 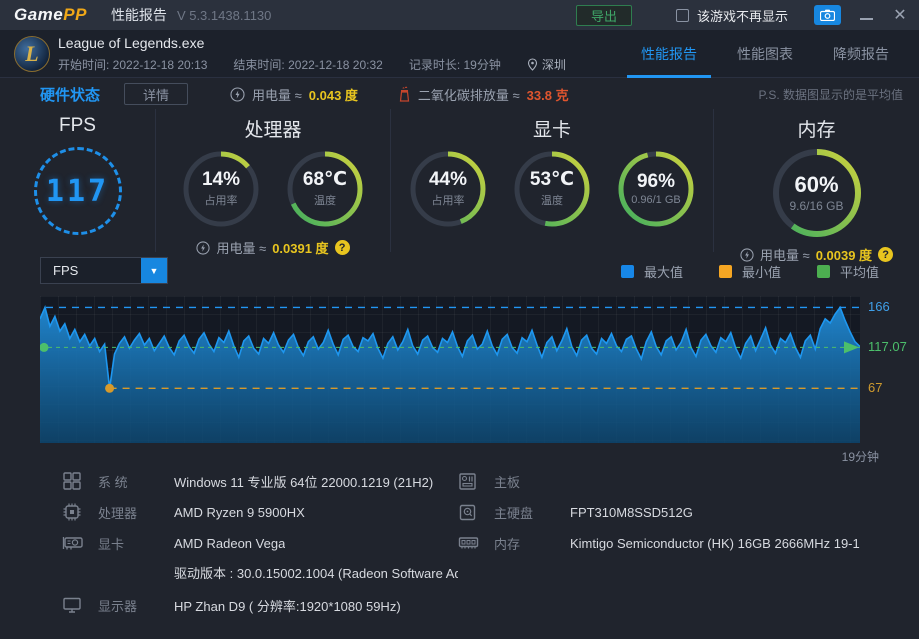 I want to click on app-logo: GamePP, so click(x=50, y=15).